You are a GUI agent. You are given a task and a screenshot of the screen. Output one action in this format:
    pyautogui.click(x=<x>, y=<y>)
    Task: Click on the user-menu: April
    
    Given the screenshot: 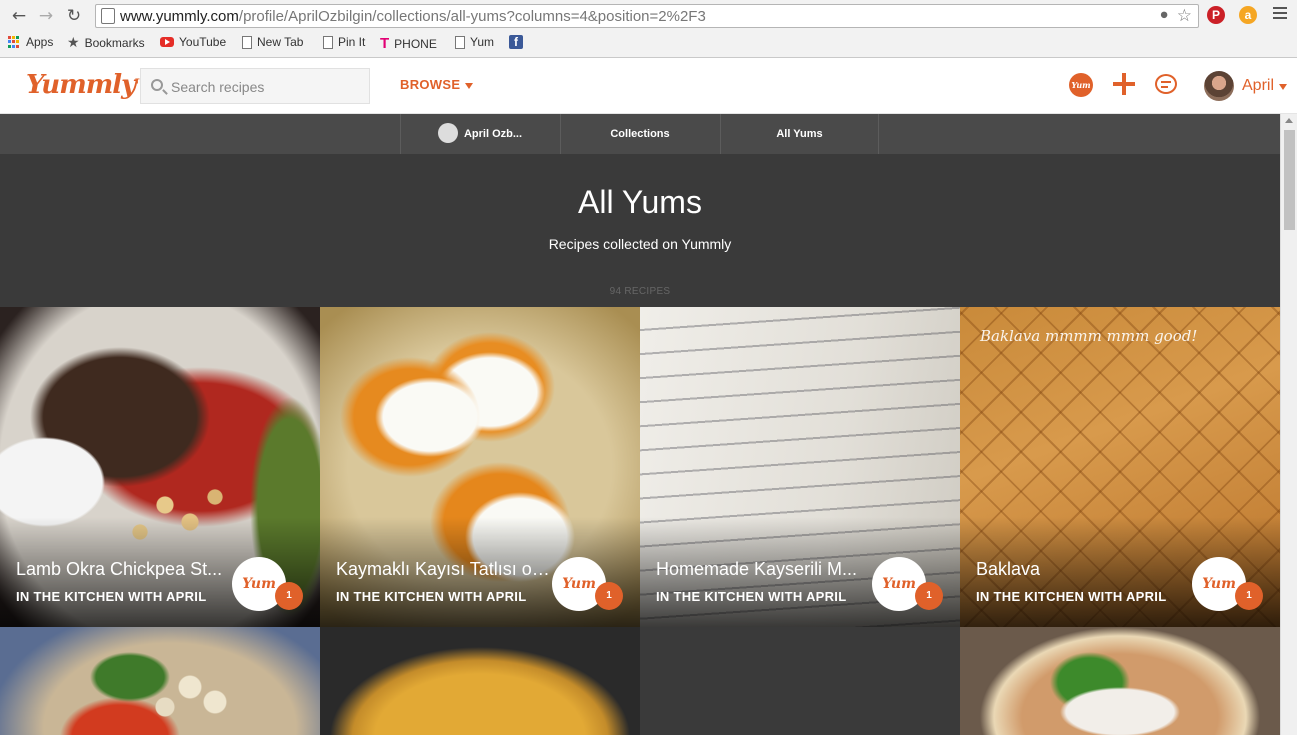 What is the action you would take?
    pyautogui.click(x=1258, y=86)
    